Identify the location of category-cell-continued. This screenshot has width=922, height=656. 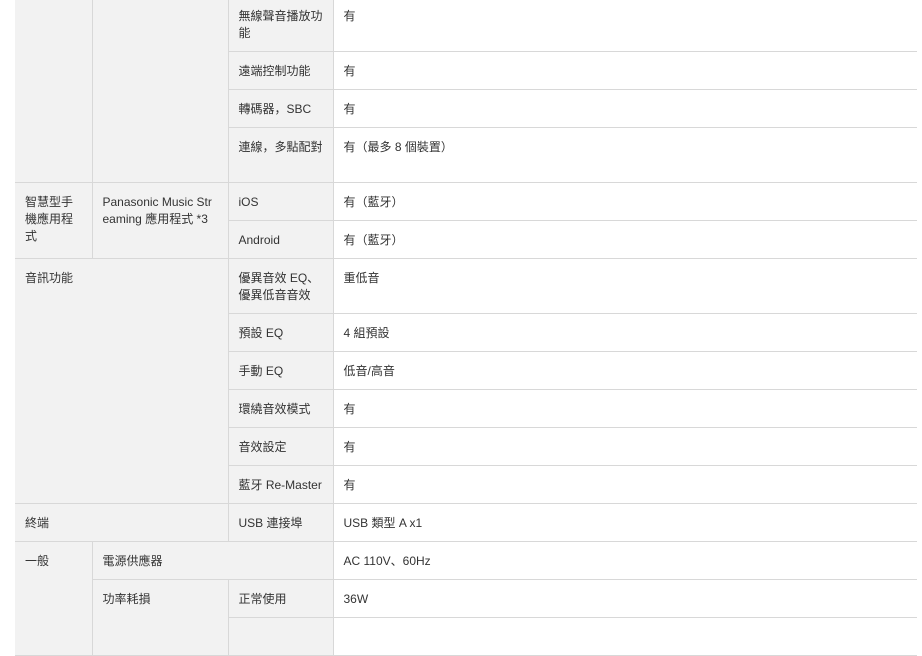
(54, 91).